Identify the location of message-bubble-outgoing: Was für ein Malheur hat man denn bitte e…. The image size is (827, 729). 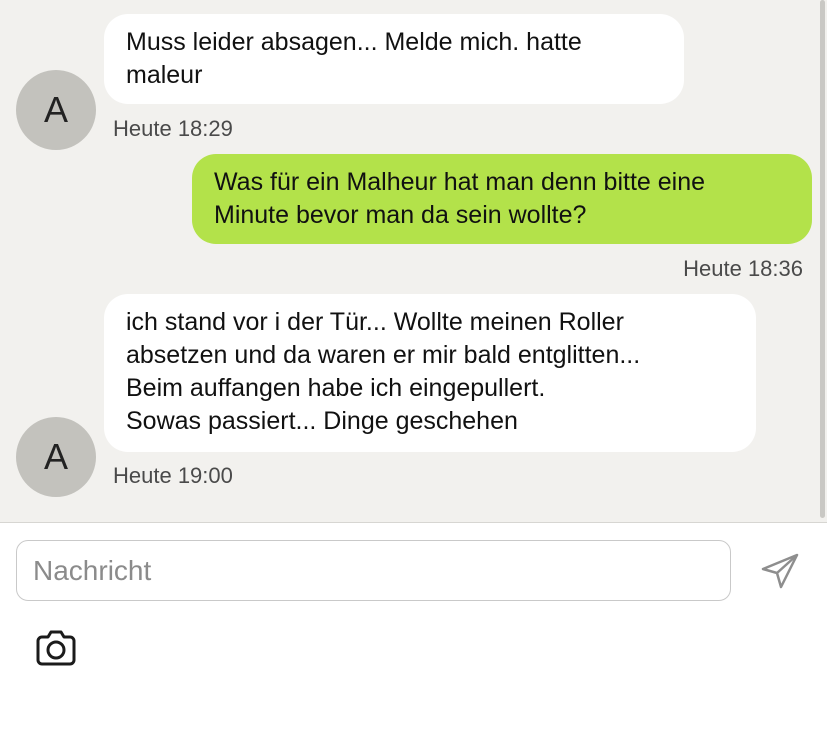
(502, 199).